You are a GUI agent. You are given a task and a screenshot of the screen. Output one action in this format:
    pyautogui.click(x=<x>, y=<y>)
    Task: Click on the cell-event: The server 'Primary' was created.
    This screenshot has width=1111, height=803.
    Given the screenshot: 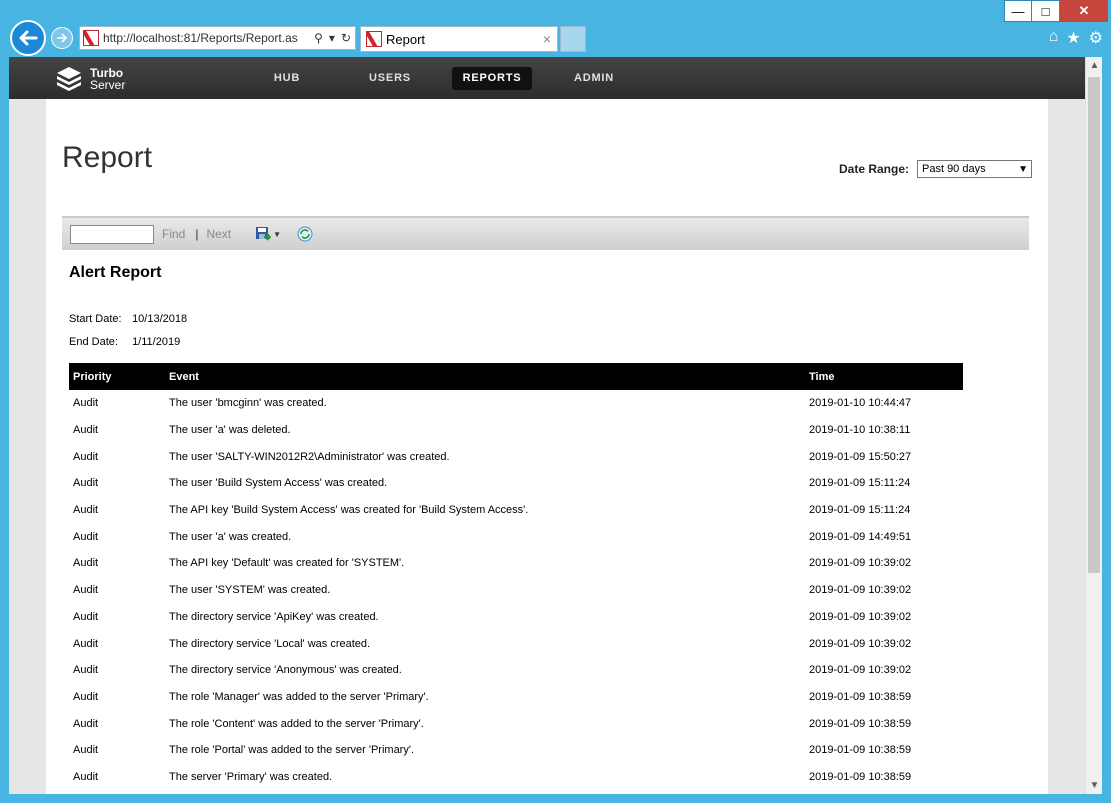 What is the action you would take?
    pyautogui.click(x=251, y=776)
    